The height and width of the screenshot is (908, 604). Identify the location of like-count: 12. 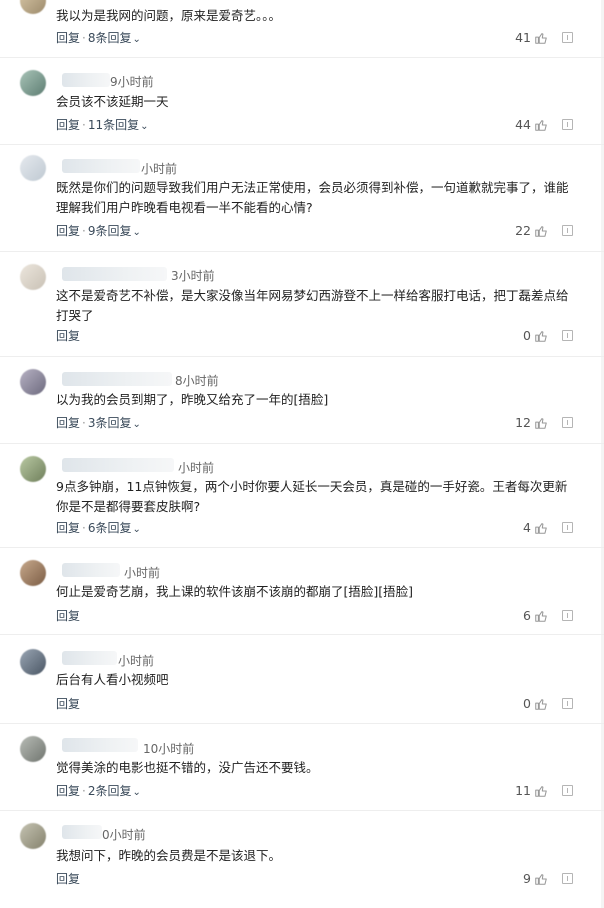
(523, 422).